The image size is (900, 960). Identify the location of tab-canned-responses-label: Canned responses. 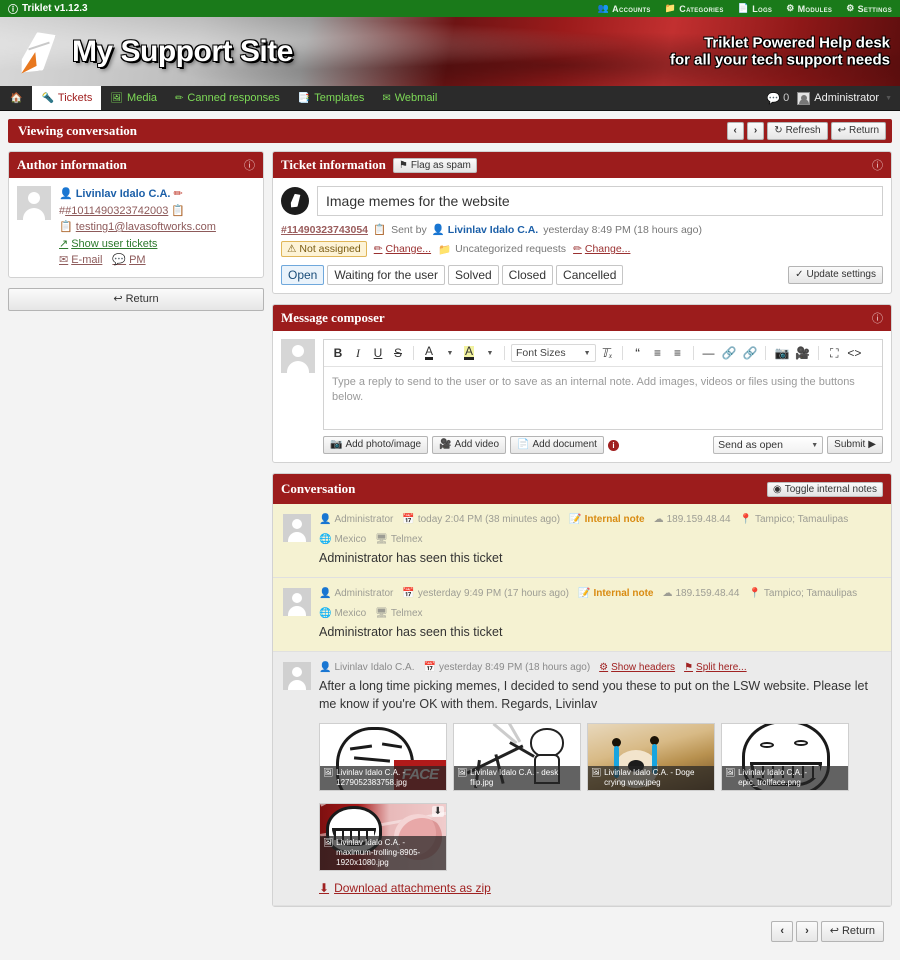
(233, 98).